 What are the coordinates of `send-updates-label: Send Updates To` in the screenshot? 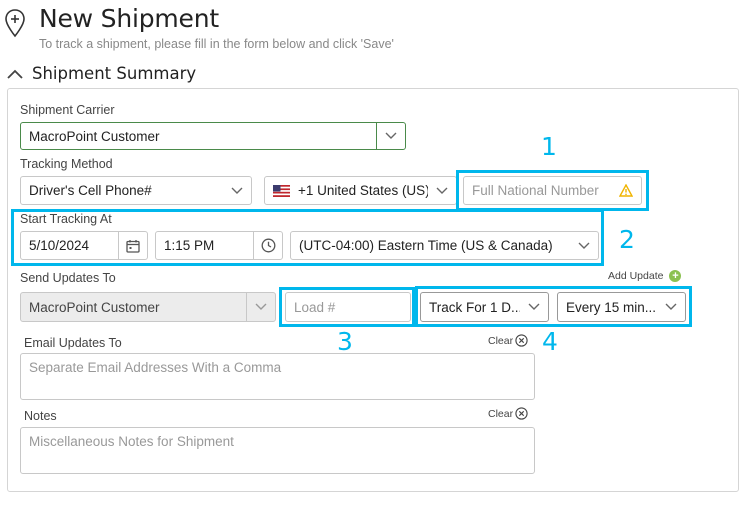 It's located at (68, 278).